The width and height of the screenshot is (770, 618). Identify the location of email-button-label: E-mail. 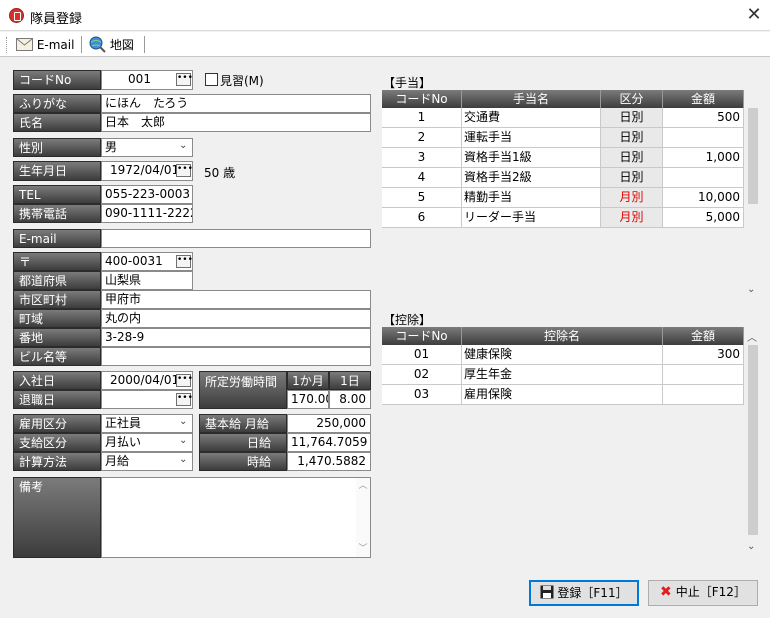
(55, 45).